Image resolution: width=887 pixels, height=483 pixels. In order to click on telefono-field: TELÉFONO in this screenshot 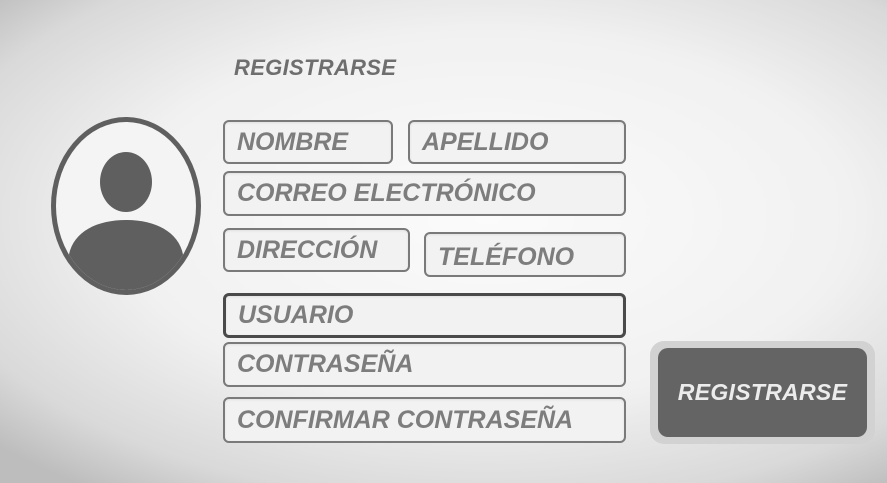, I will do `click(525, 254)`.